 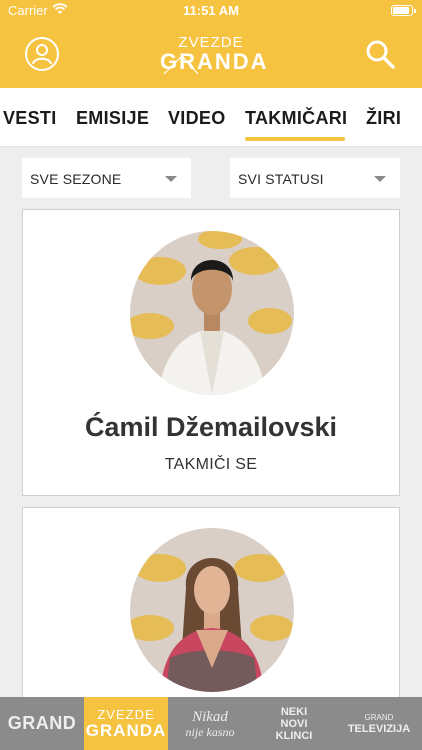 I want to click on channel-tv-label-2: TELEVIZIJA, so click(x=379, y=729).